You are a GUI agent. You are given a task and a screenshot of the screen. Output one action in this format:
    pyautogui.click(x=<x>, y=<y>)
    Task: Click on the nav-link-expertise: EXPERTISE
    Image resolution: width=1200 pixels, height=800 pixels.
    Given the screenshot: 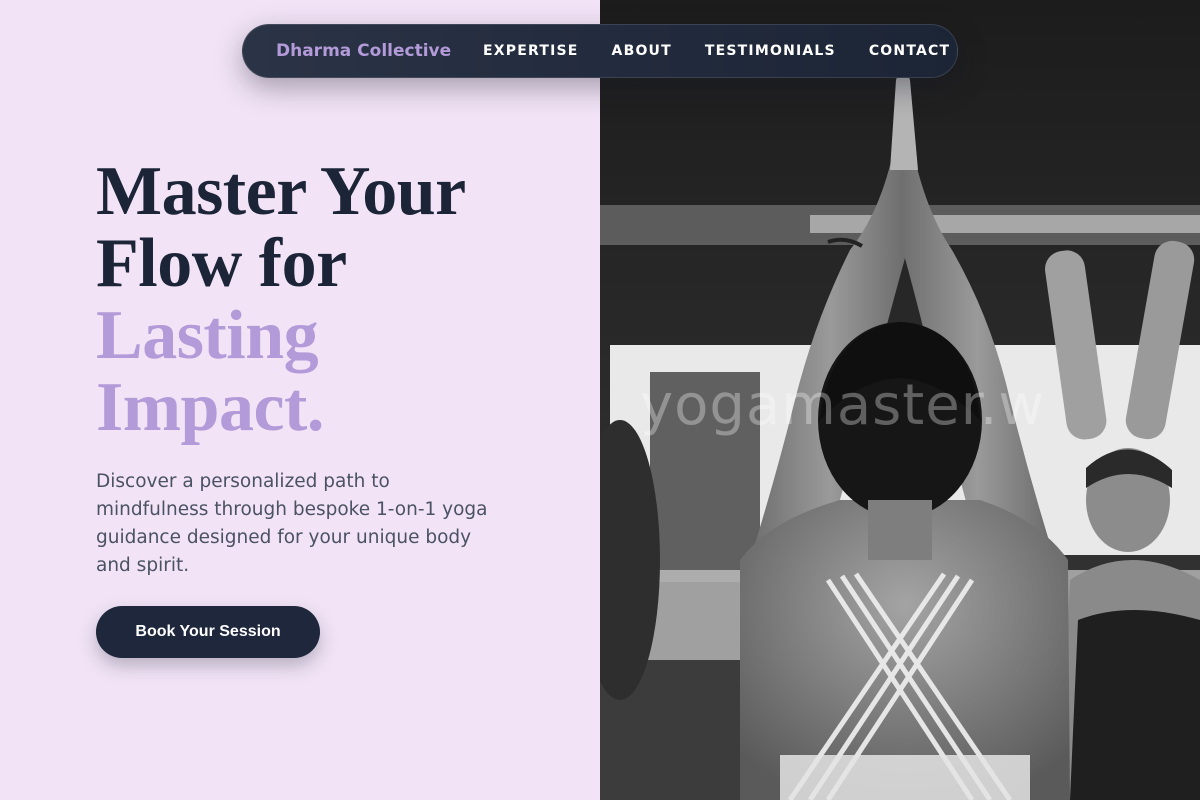 What is the action you would take?
    pyautogui.click(x=531, y=51)
    